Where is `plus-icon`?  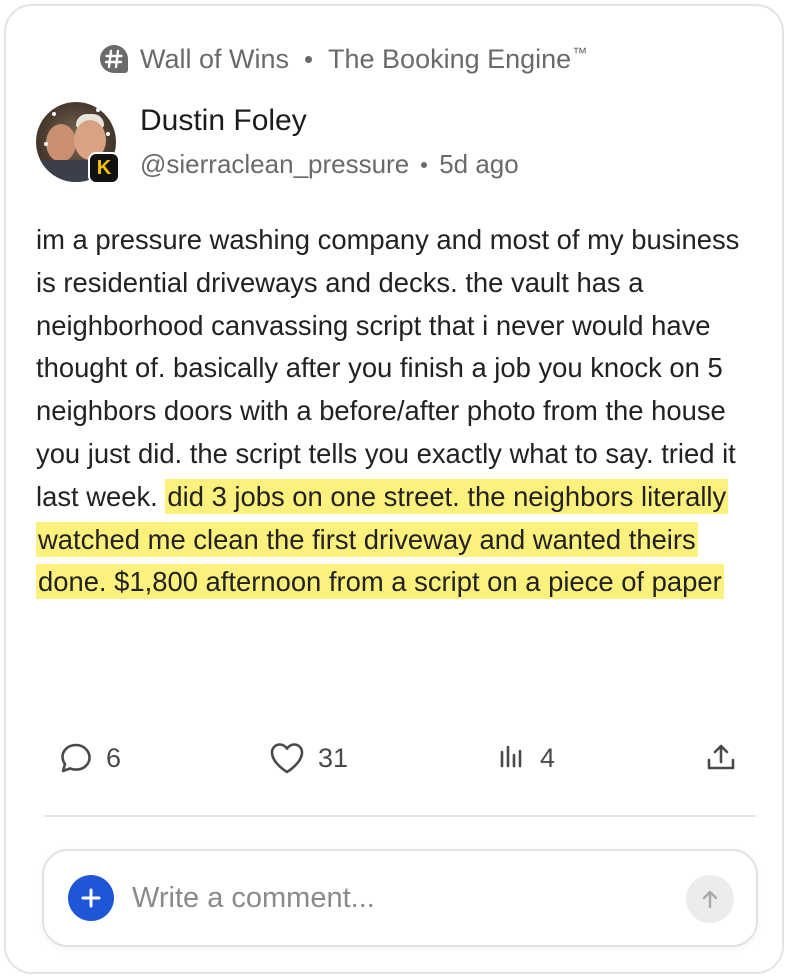
plus-icon is located at coordinates (91, 898).